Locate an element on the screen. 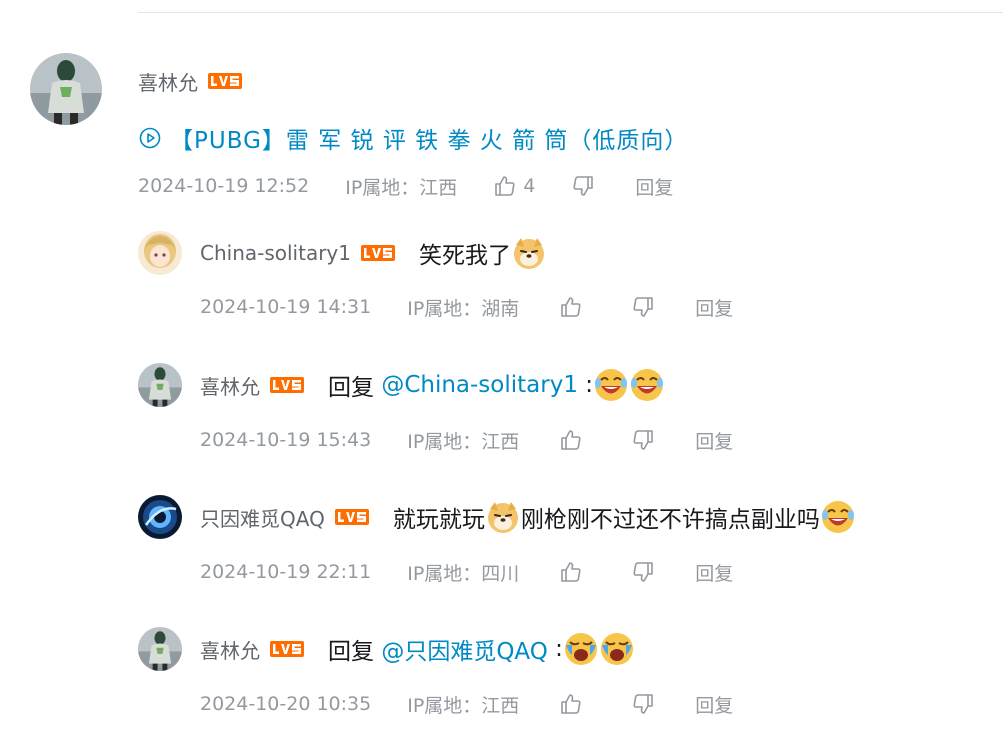  username: China-solitary1 is located at coordinates (275, 253).